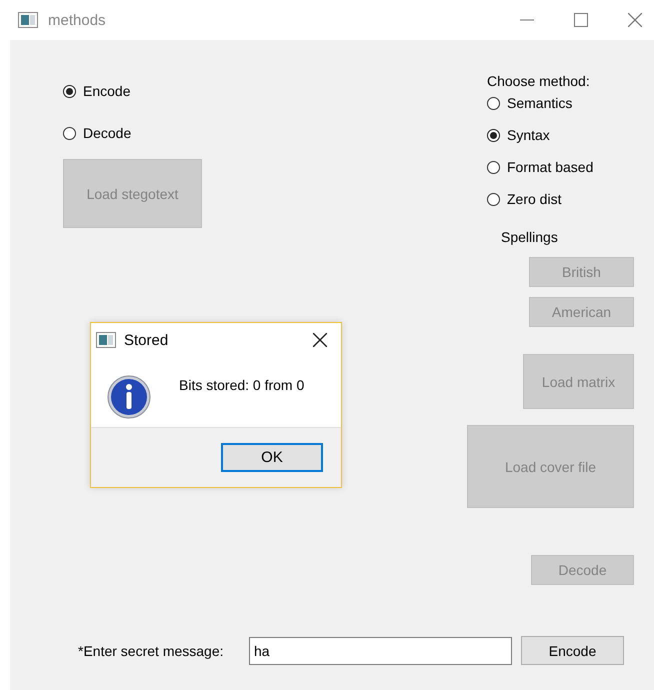 The height and width of the screenshot is (690, 654). What do you see at coordinates (320, 340) in the screenshot?
I see `close-icon` at bounding box center [320, 340].